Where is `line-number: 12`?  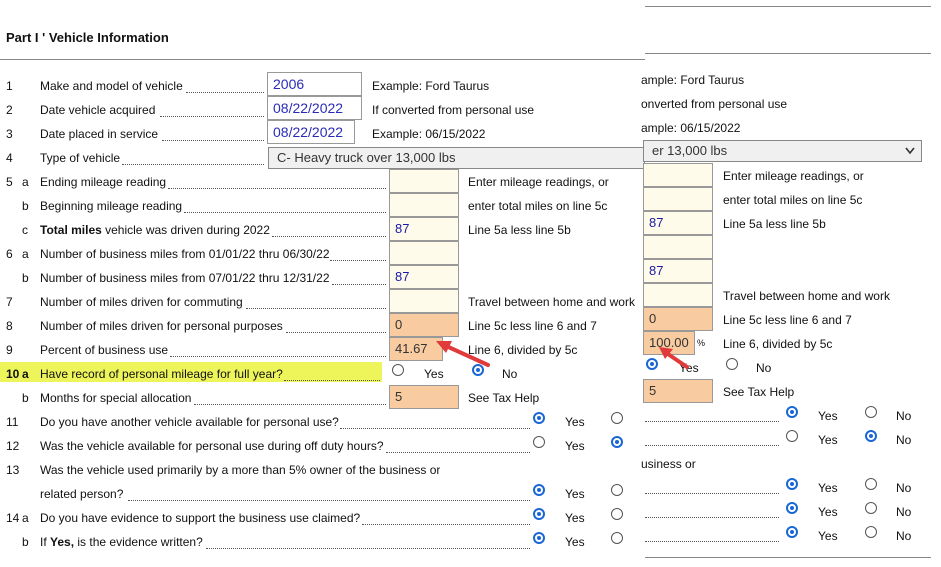
line-number: 12 is located at coordinates (13, 446).